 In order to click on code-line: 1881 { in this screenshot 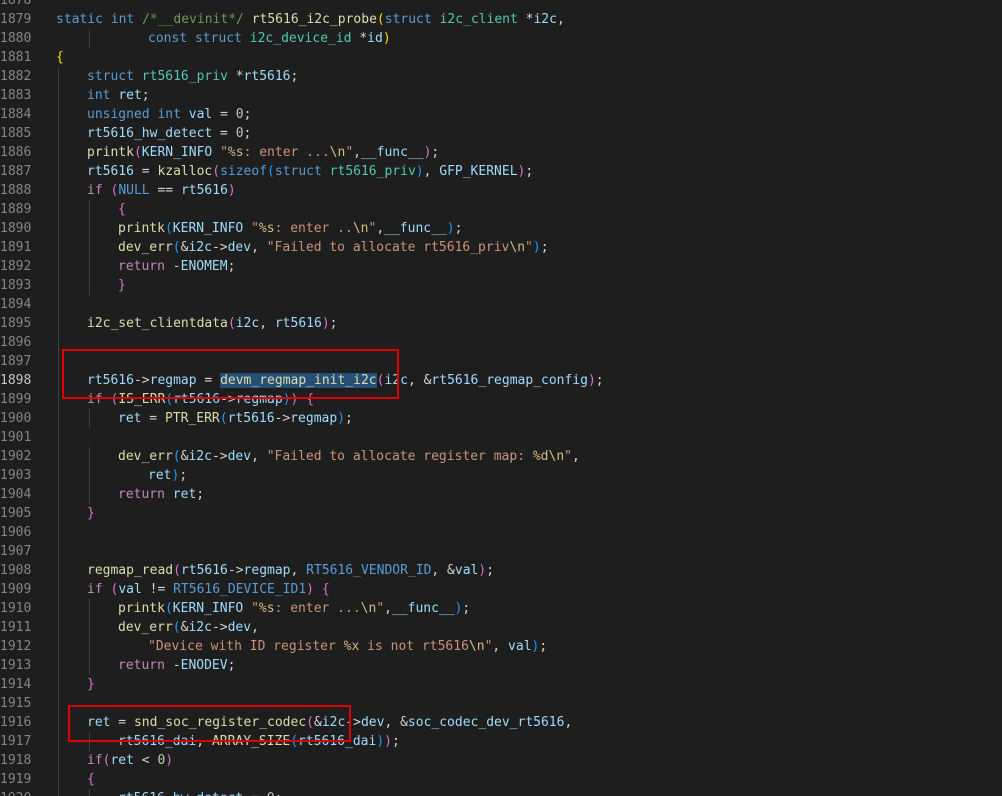, I will do `click(501, 57)`.